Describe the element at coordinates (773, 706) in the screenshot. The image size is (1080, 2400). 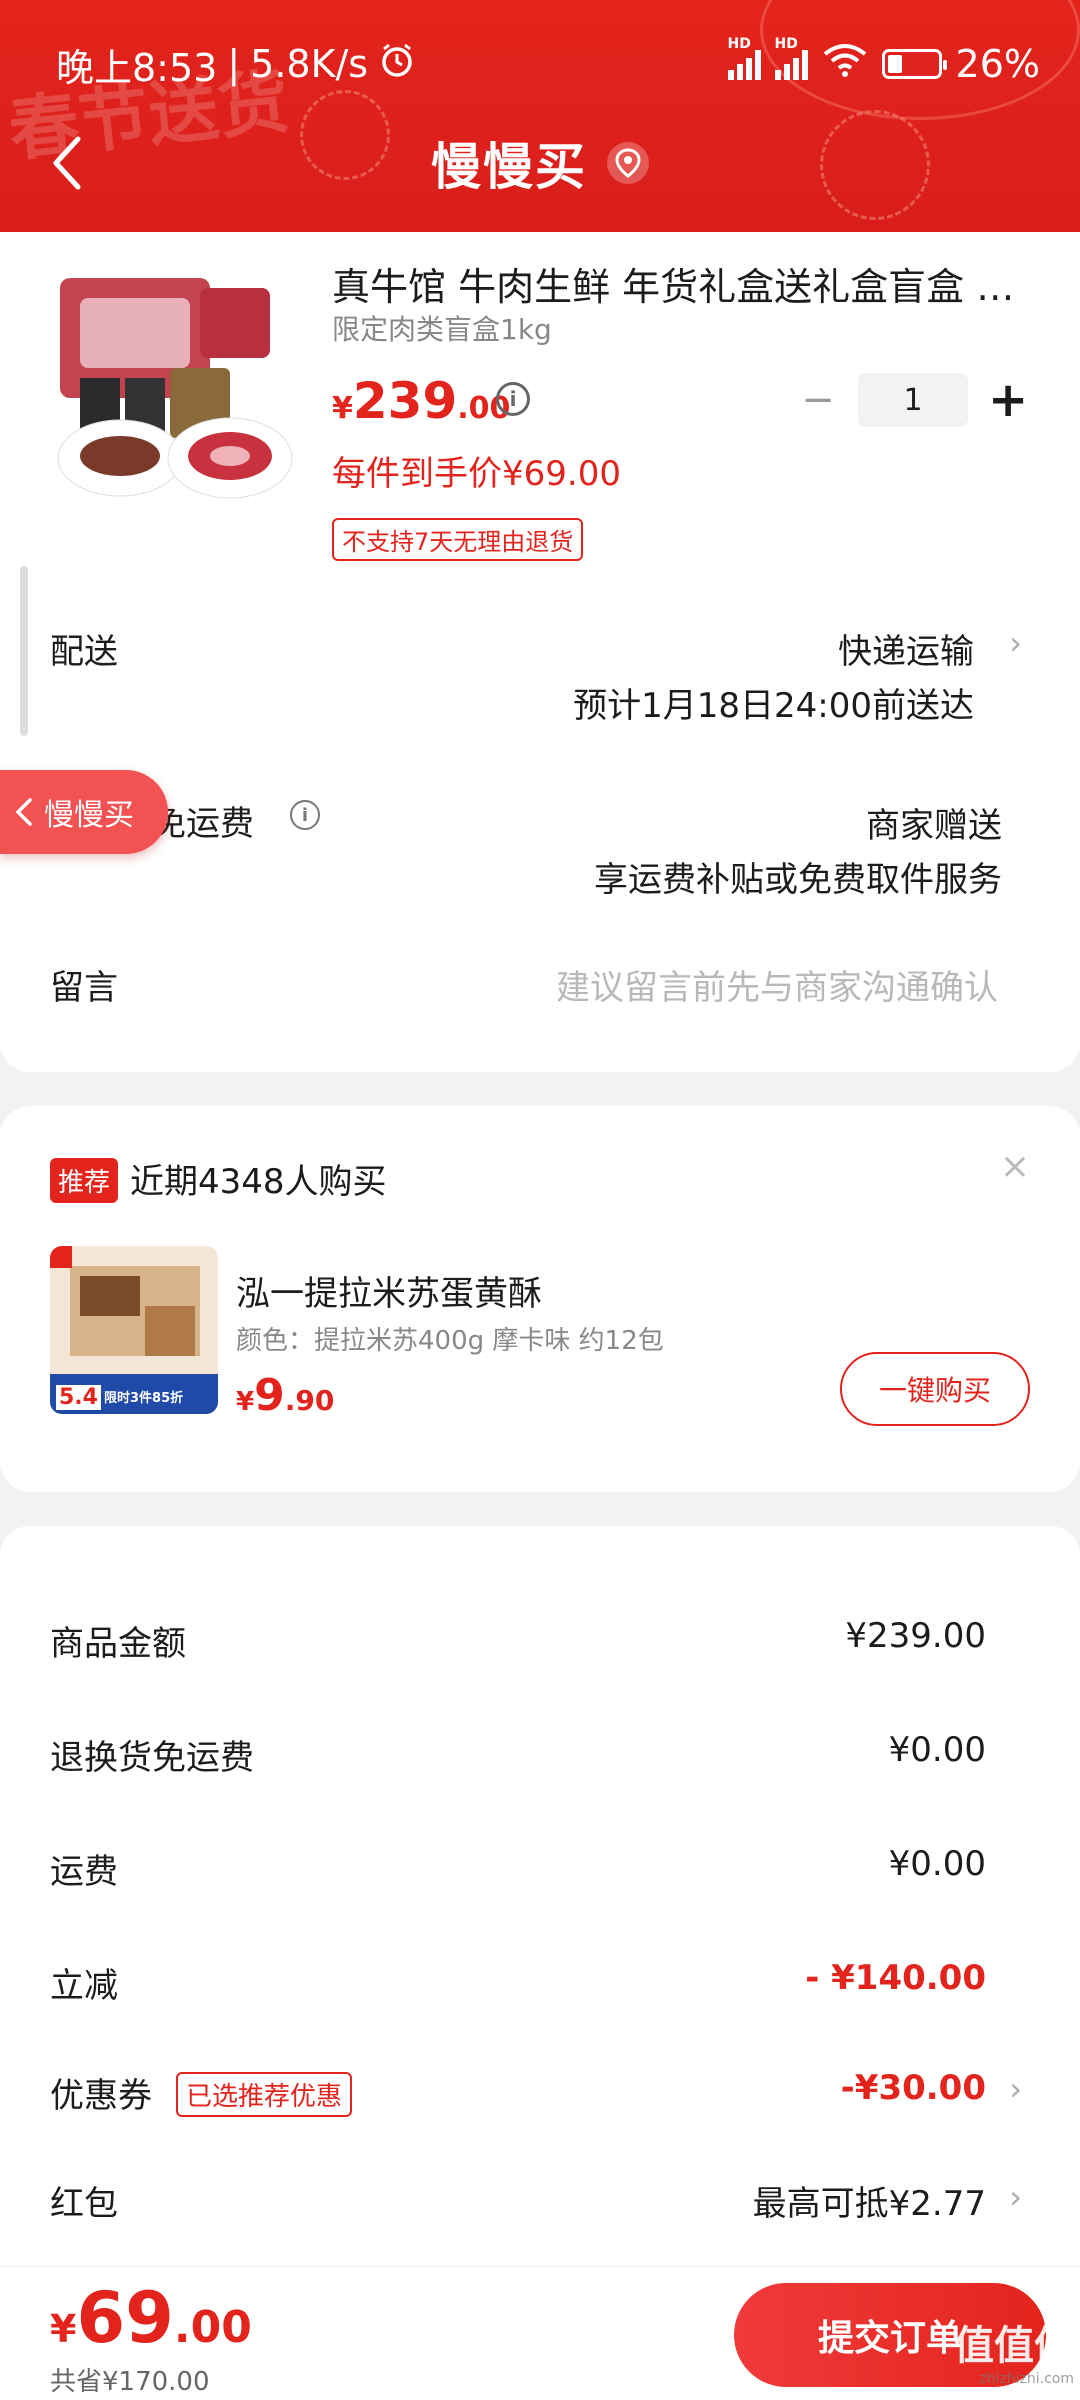
I see `delivery-eta: 预计1月18日24:00前送达` at that location.